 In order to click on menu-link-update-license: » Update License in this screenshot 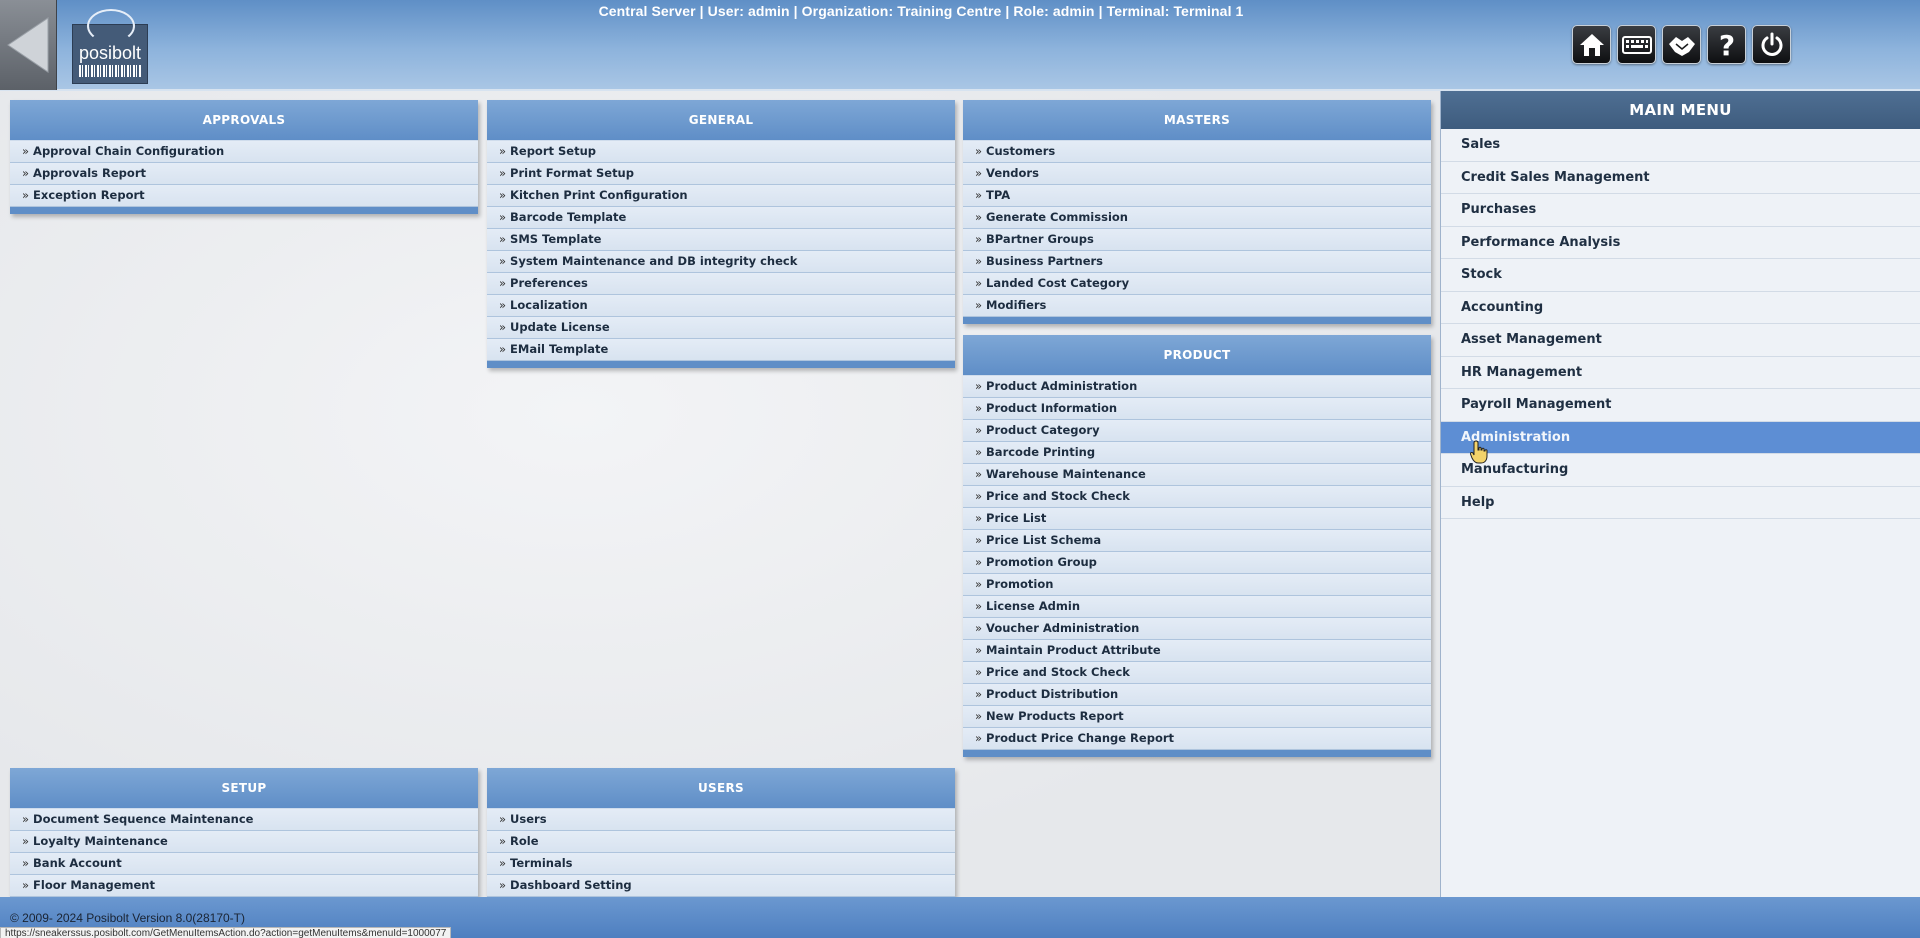, I will do `click(721, 328)`.